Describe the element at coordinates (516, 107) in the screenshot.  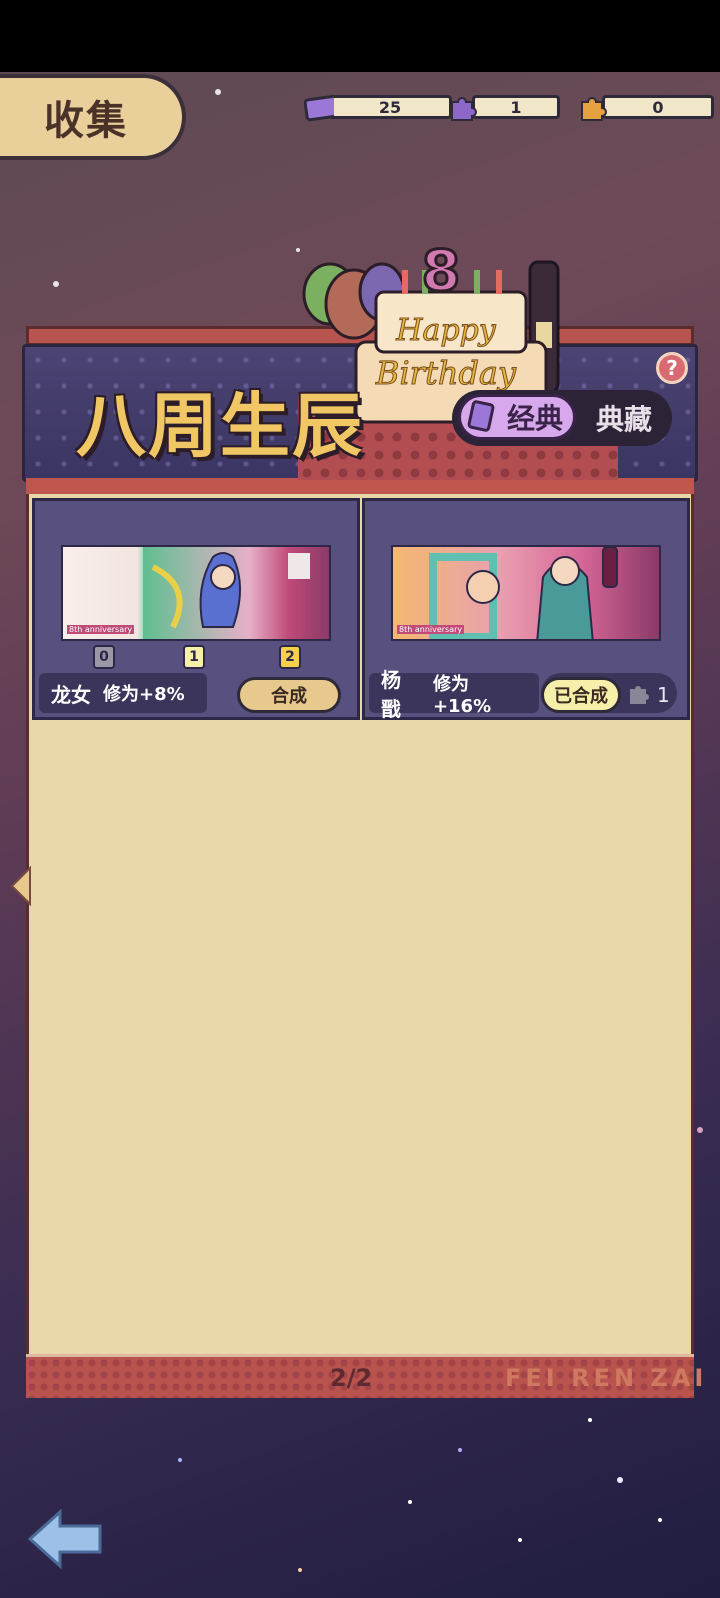
I see `purple-puzzle-count: 1` at that location.